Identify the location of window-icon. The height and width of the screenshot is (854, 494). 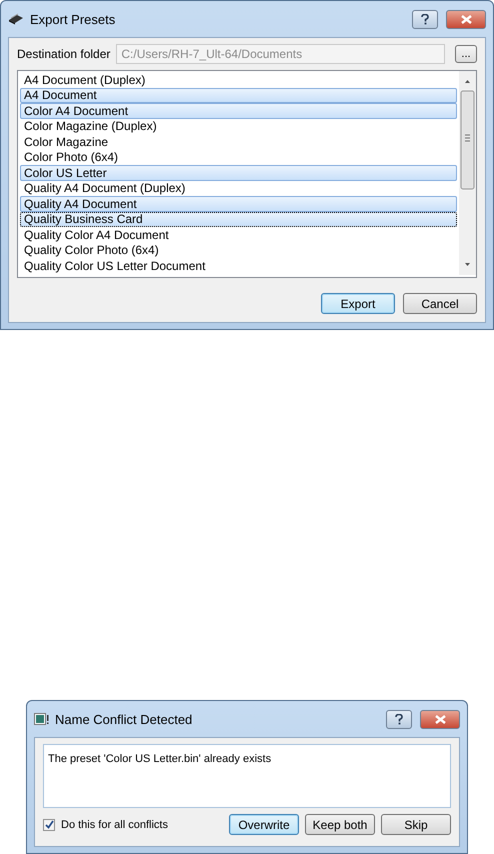
(41, 719).